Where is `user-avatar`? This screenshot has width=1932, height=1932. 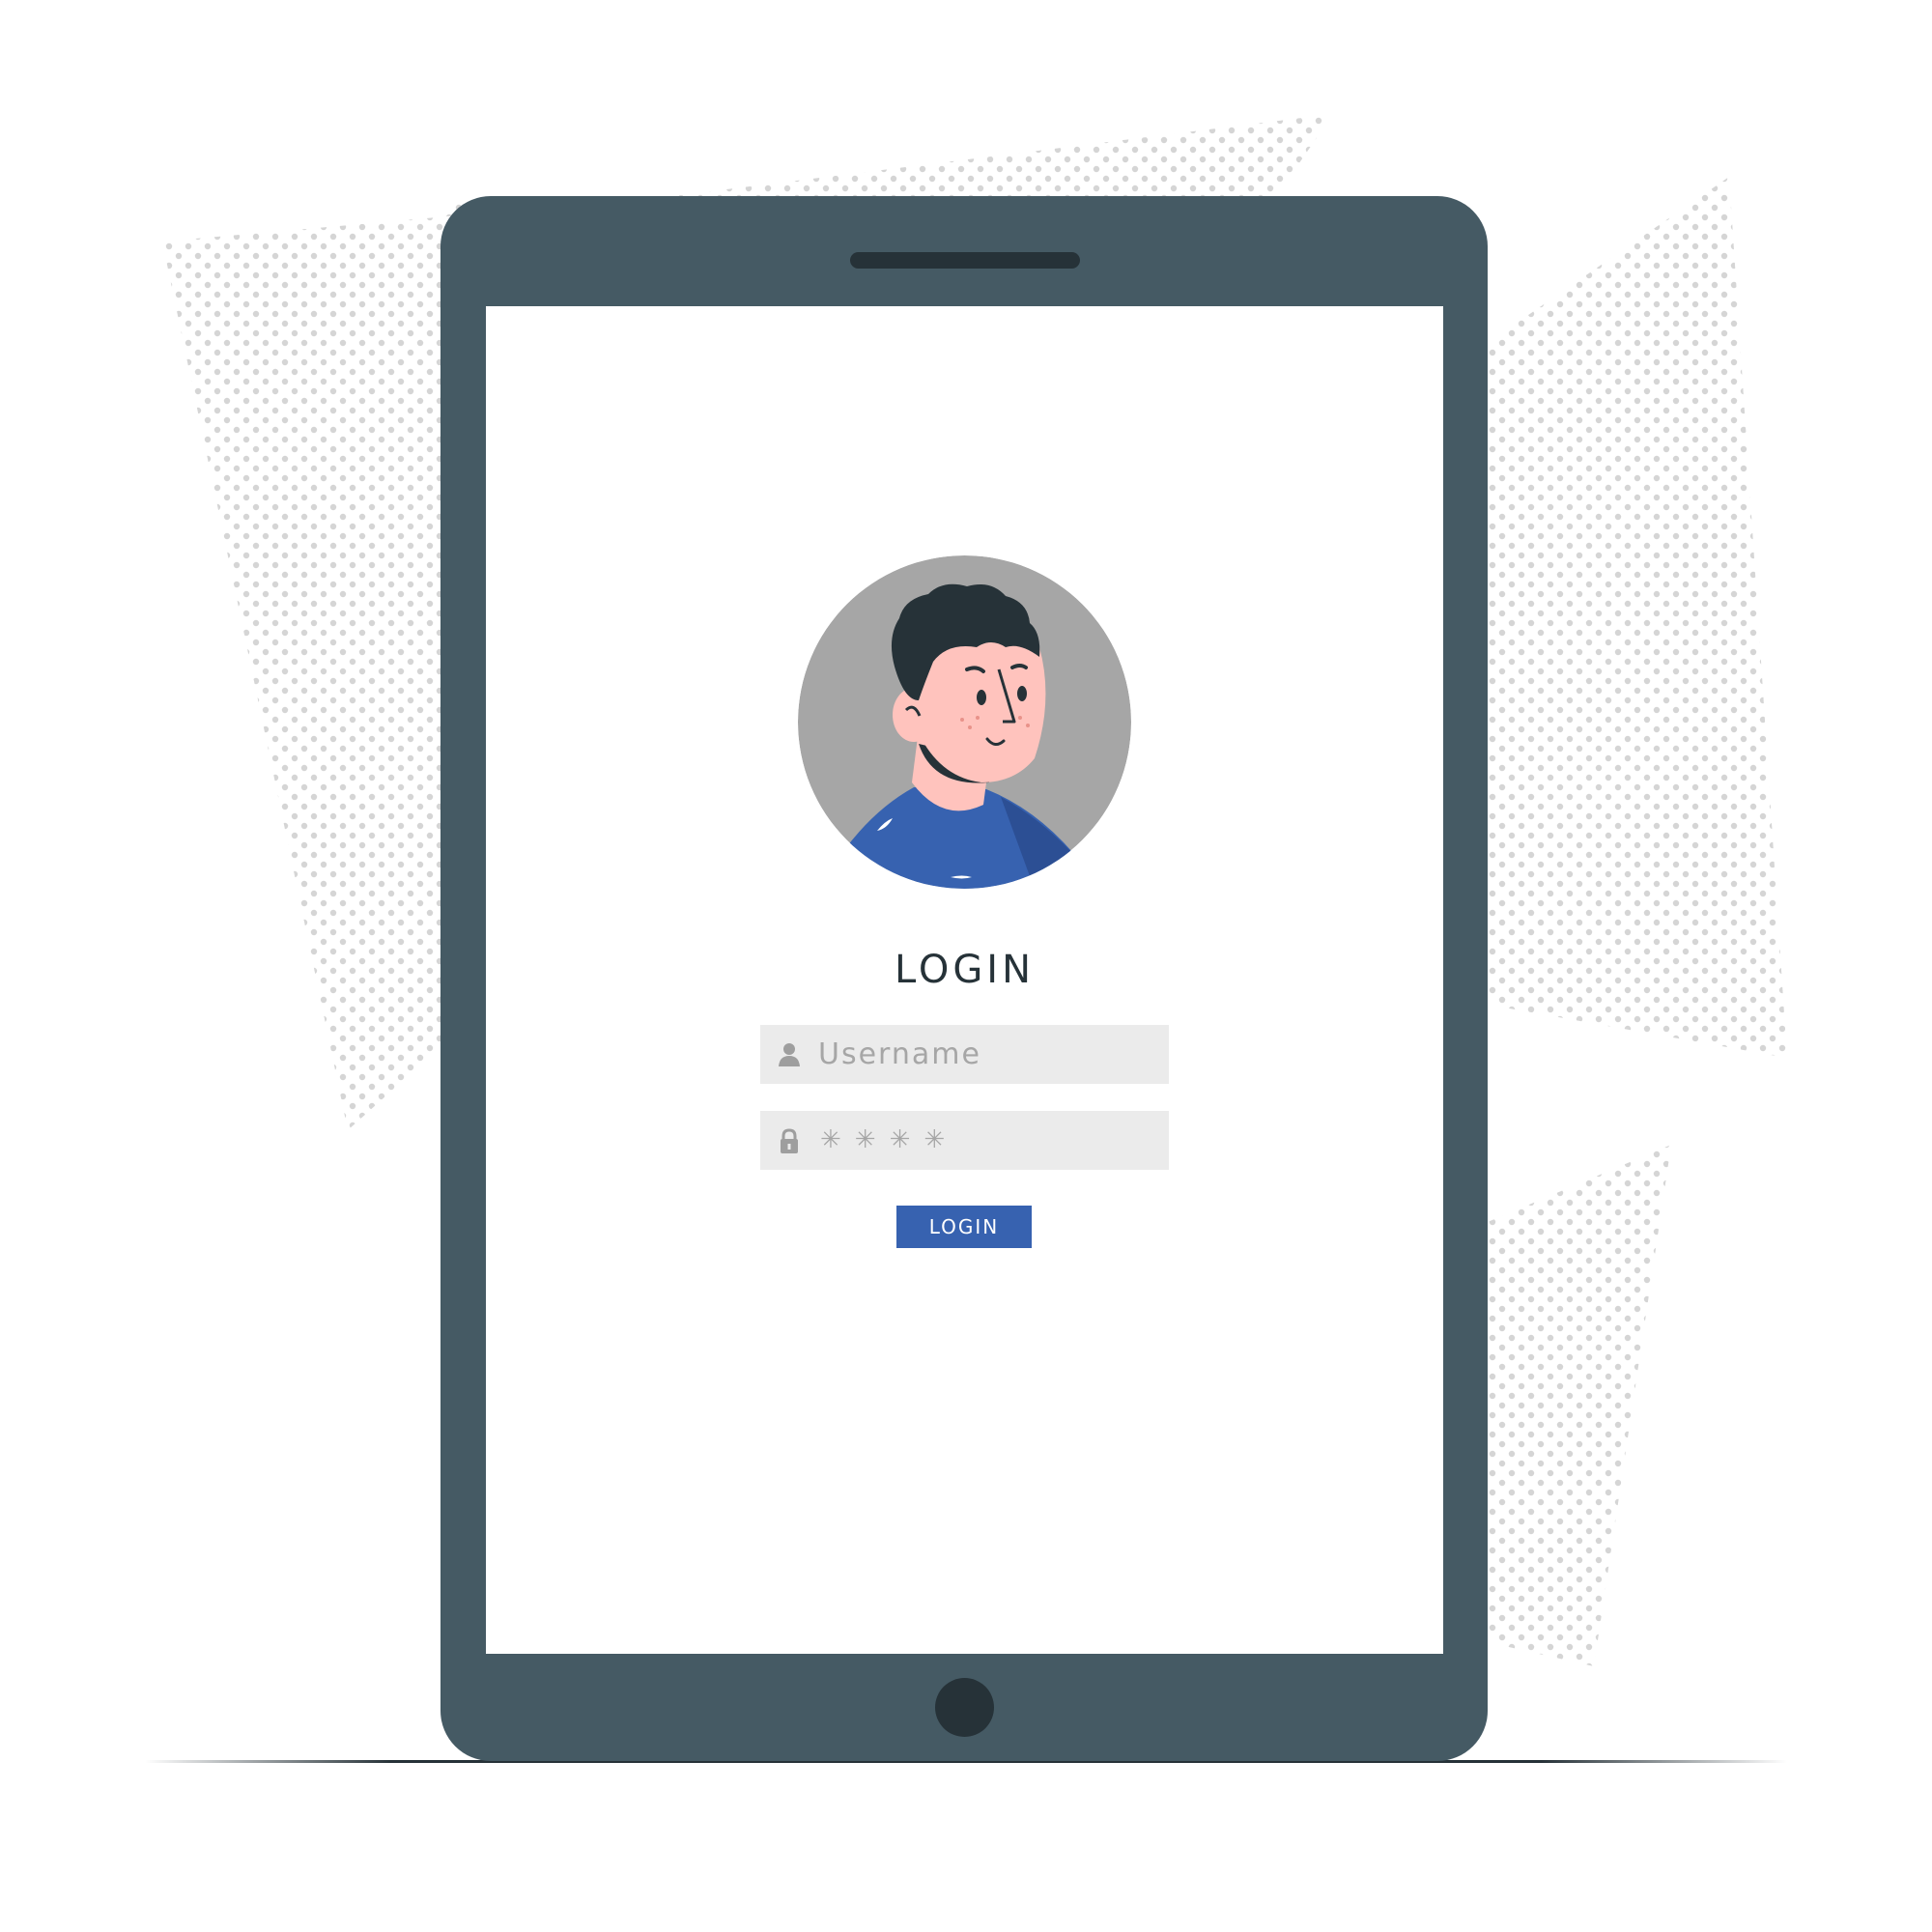
user-avatar is located at coordinates (964, 722).